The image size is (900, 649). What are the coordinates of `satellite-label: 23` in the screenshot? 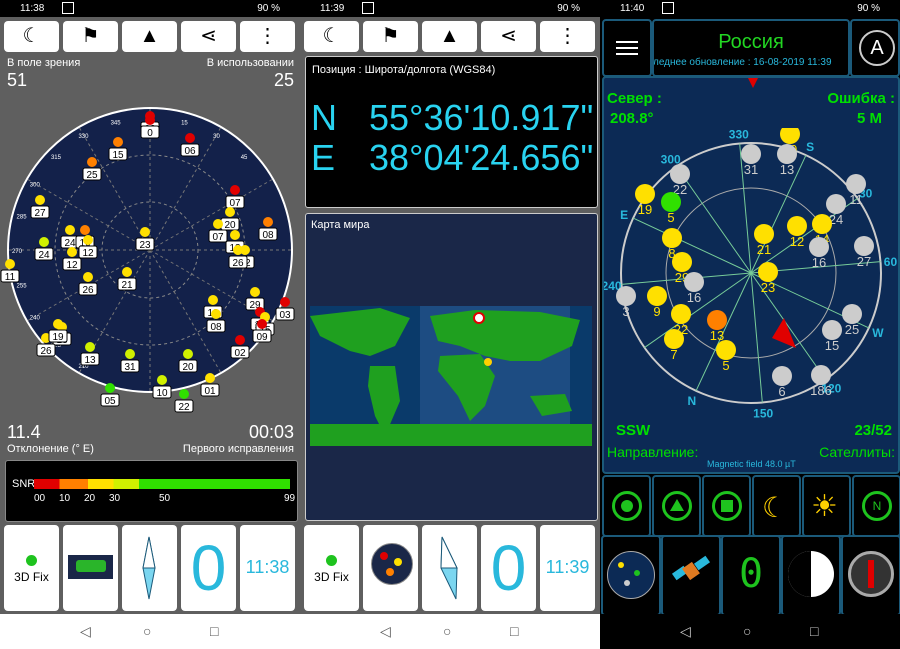 It's located at (768, 287).